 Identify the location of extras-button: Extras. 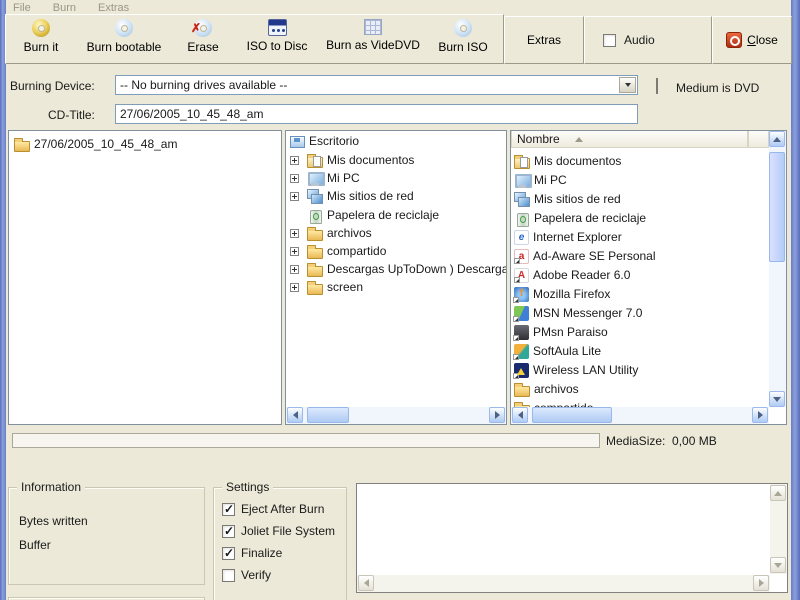
(544, 40).